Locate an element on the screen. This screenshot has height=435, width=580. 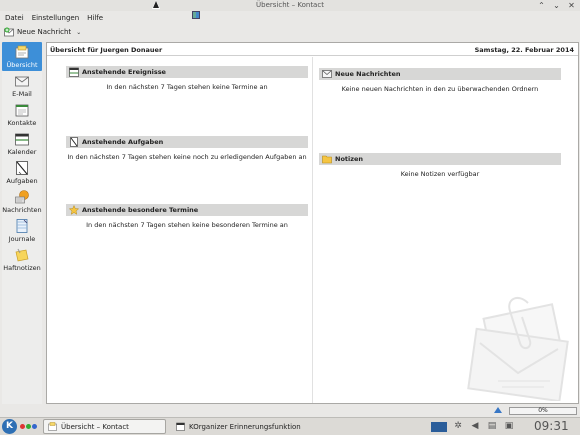
notifications-icon: ▣ is located at coordinates (509, 426).